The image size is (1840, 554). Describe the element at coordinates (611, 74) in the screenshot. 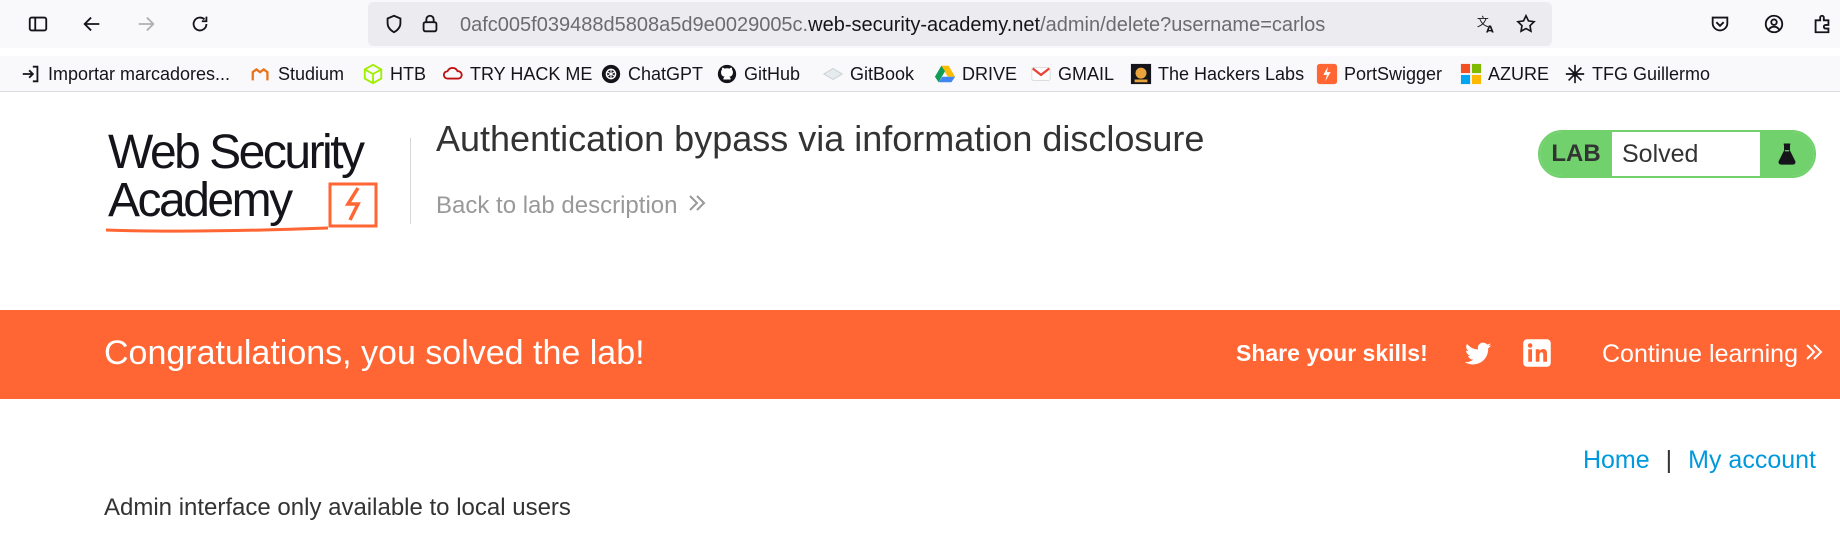

I see `chatgpt-icon` at that location.